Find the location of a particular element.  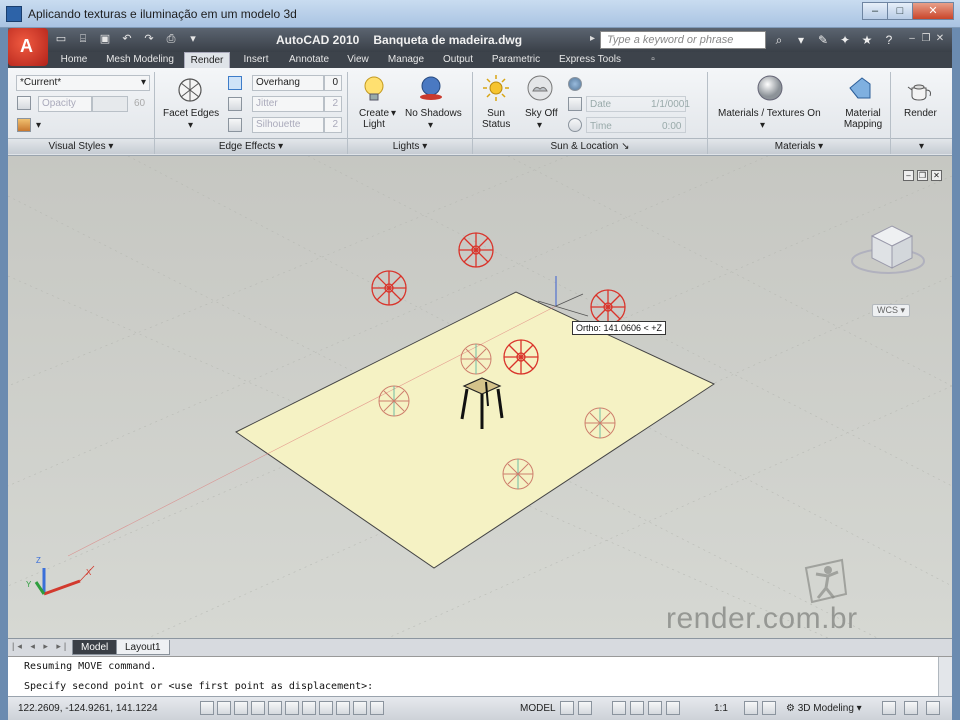

lineweight-icon is located at coordinates (360, 708).